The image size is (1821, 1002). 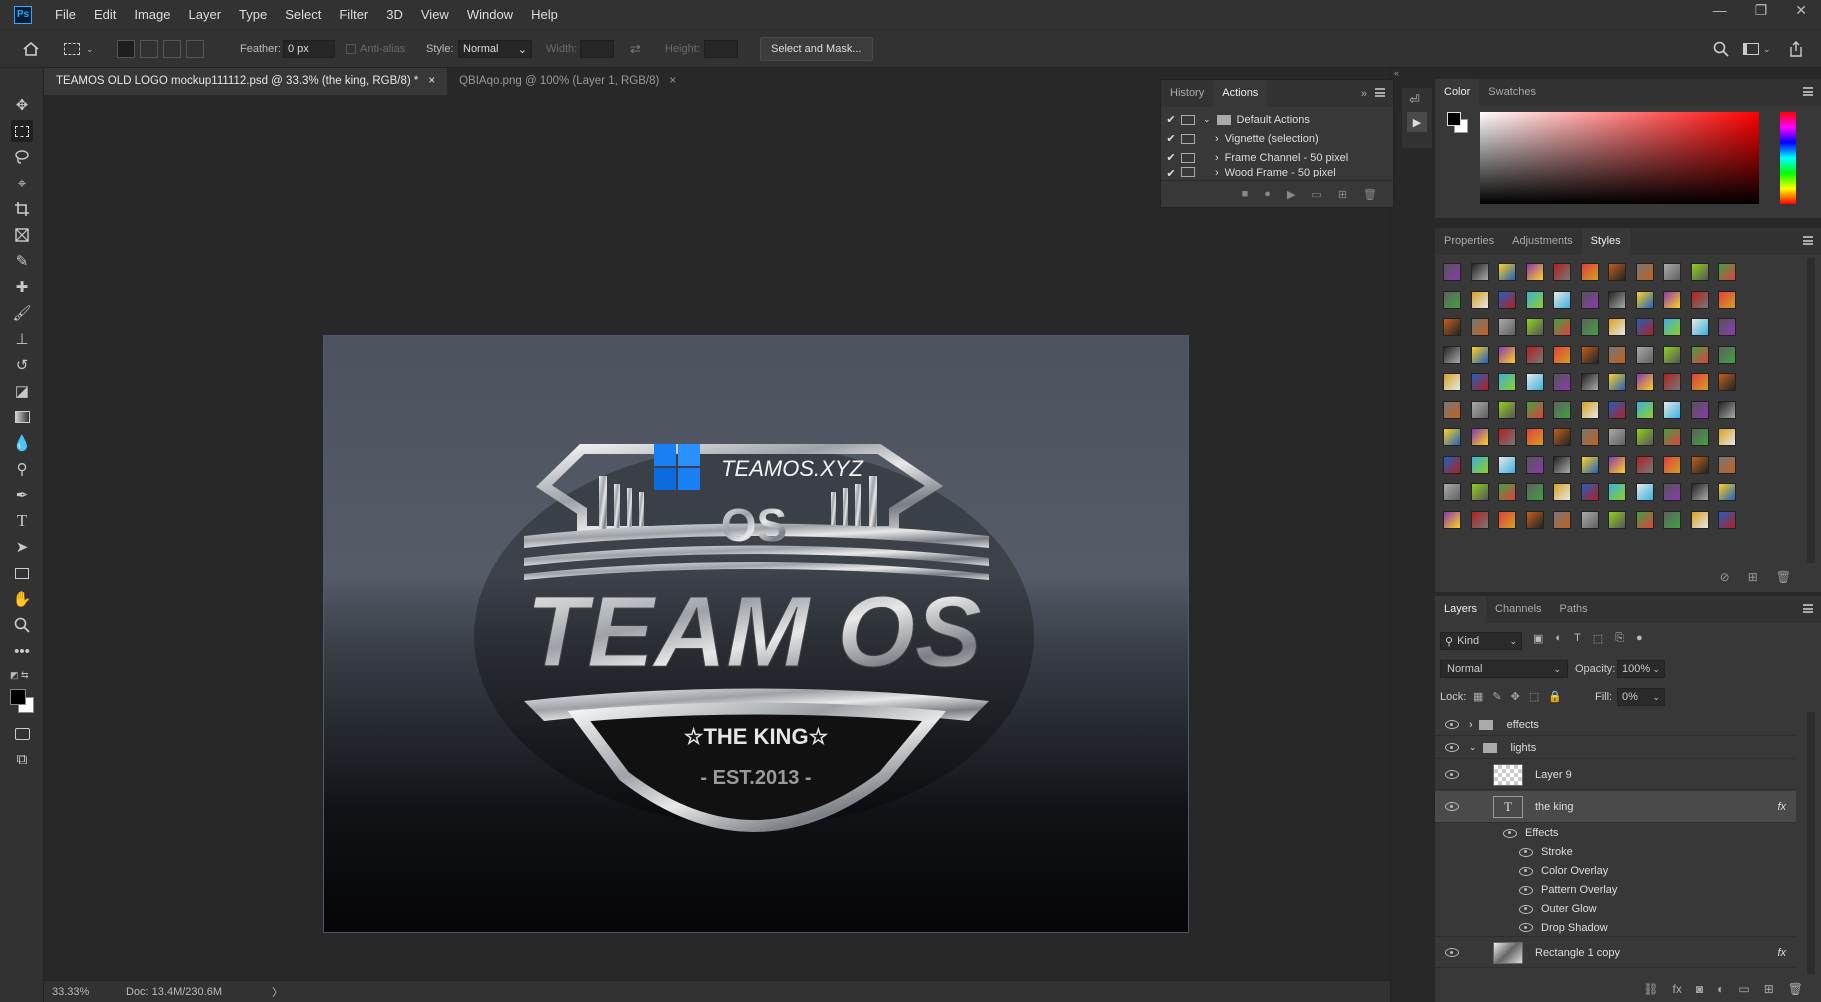 I want to click on tab-swatches: Swatches, so click(x=1512, y=92).